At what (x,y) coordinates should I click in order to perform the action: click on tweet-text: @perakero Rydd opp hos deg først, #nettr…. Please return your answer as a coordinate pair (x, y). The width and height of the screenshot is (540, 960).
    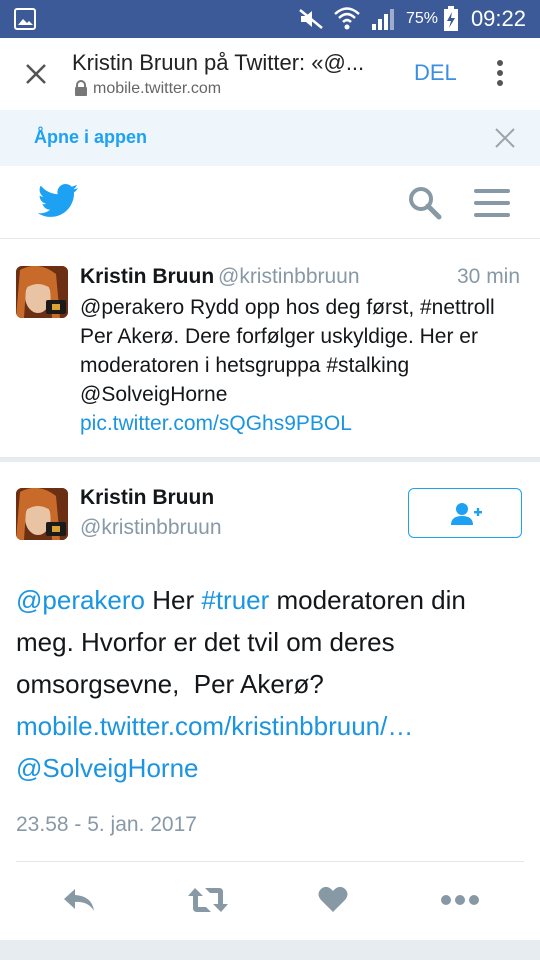
    Looking at the image, I should click on (305, 365).